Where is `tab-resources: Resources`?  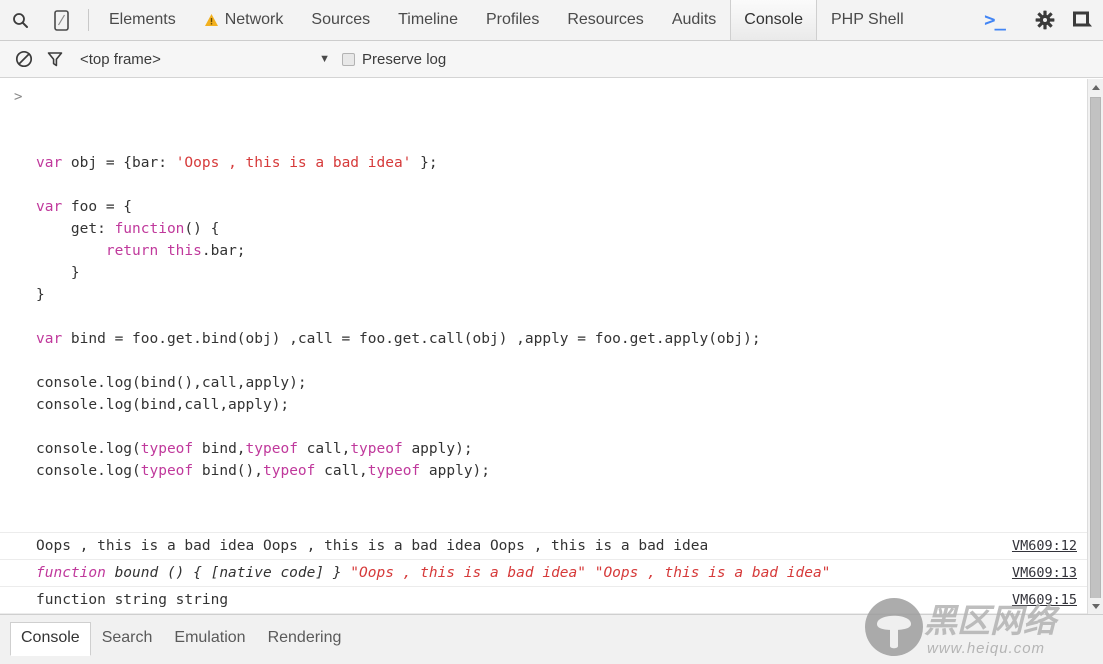
tab-resources: Resources is located at coordinates (605, 20).